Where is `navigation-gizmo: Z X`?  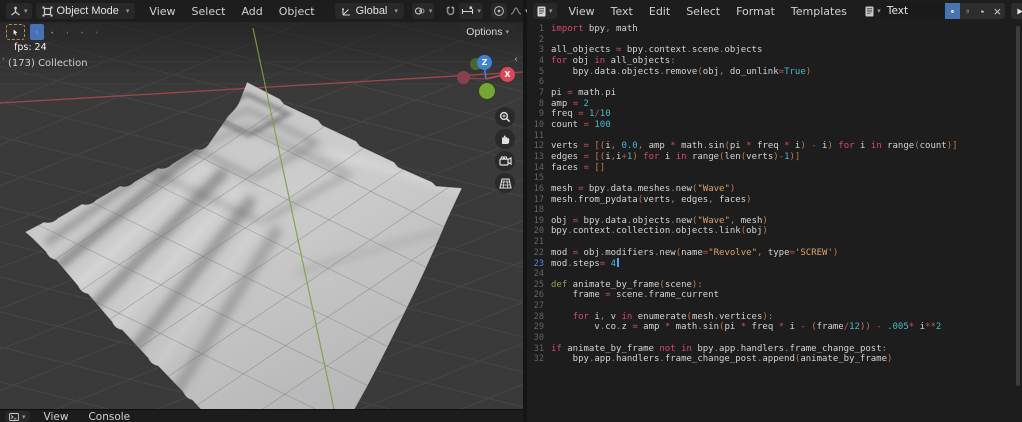
navigation-gizmo: Z X is located at coordinates (487, 66).